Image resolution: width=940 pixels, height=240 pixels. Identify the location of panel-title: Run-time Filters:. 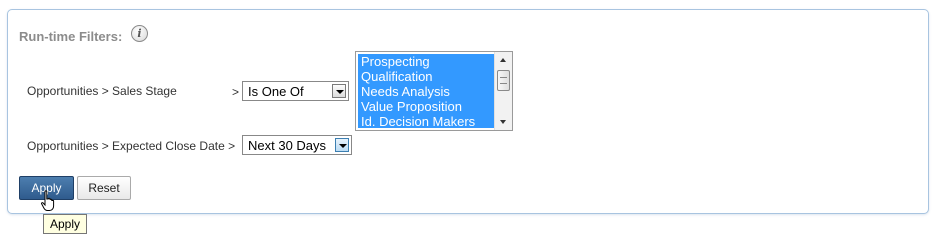
(71, 36).